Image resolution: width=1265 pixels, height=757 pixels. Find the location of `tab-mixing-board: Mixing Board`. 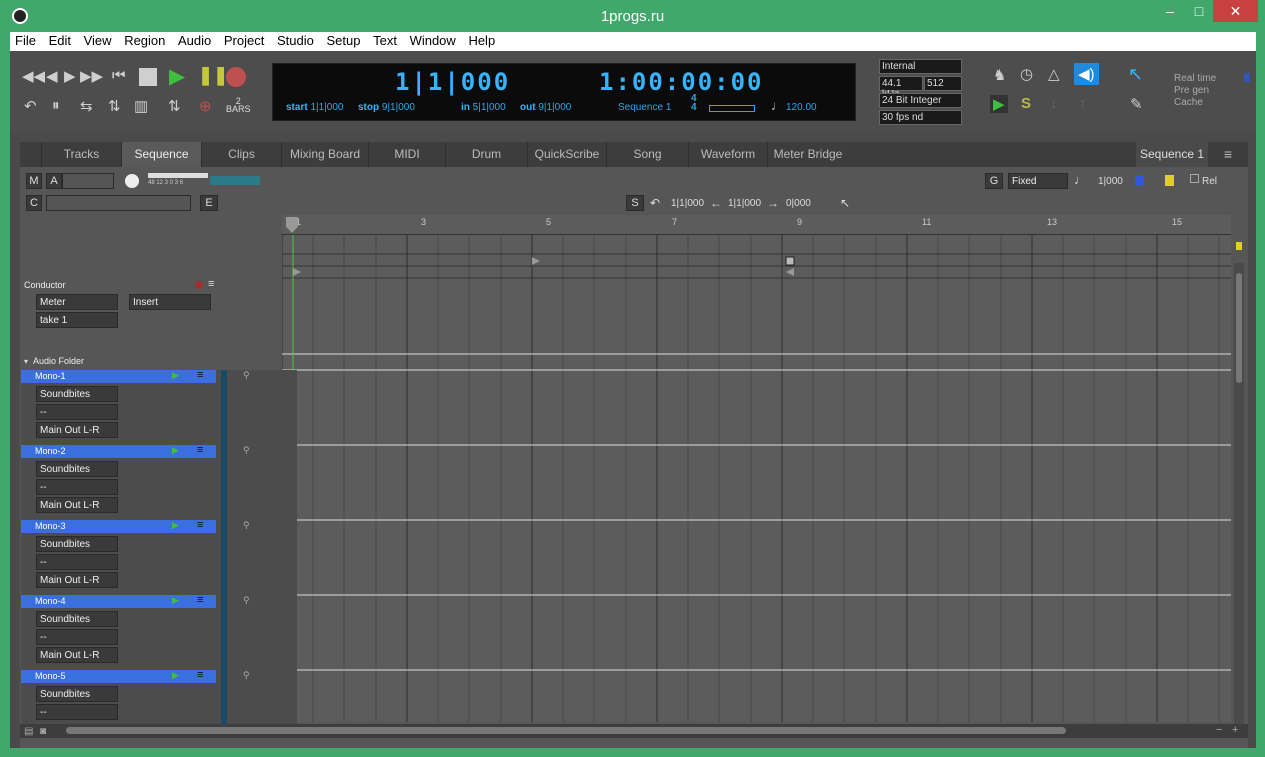

tab-mixing-board: Mixing Board is located at coordinates (325, 154).